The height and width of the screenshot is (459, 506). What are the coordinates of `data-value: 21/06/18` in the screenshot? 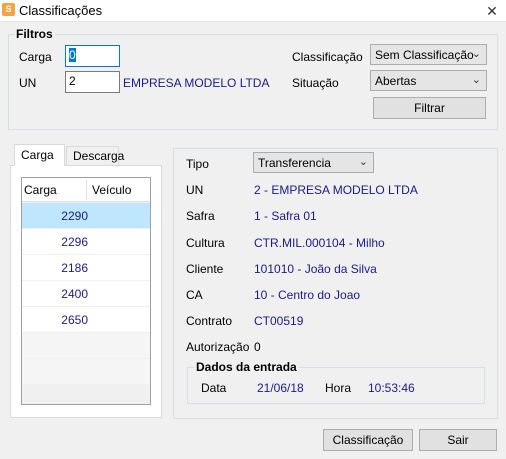 It's located at (280, 388).